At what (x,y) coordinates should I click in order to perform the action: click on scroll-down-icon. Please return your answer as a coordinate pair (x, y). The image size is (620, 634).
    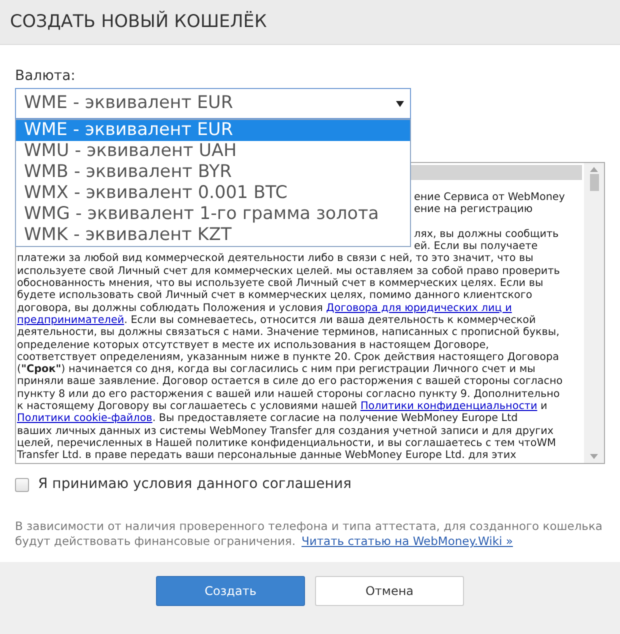
    Looking at the image, I should click on (594, 456).